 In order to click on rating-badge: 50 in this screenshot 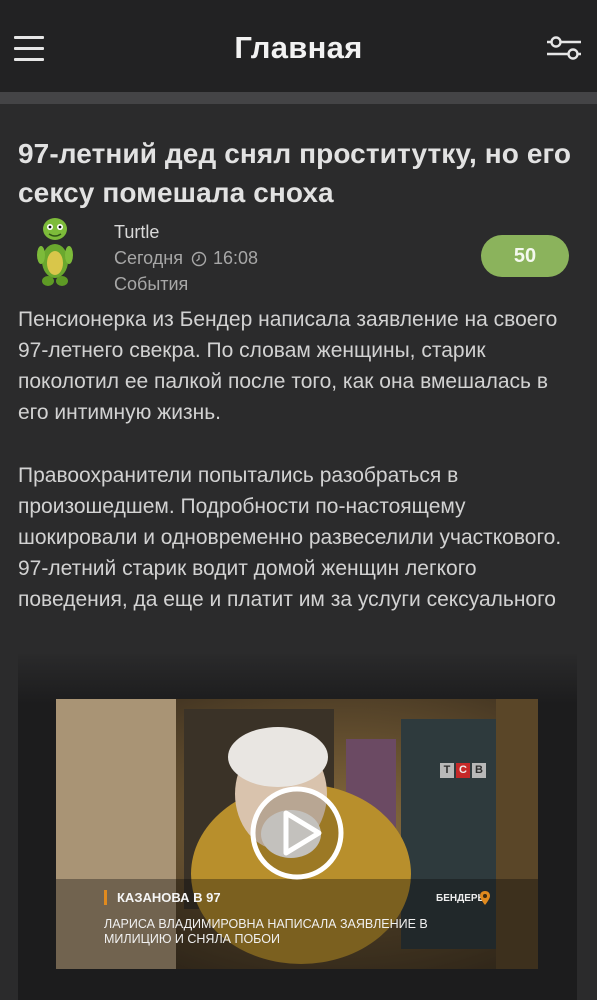, I will do `click(525, 256)`.